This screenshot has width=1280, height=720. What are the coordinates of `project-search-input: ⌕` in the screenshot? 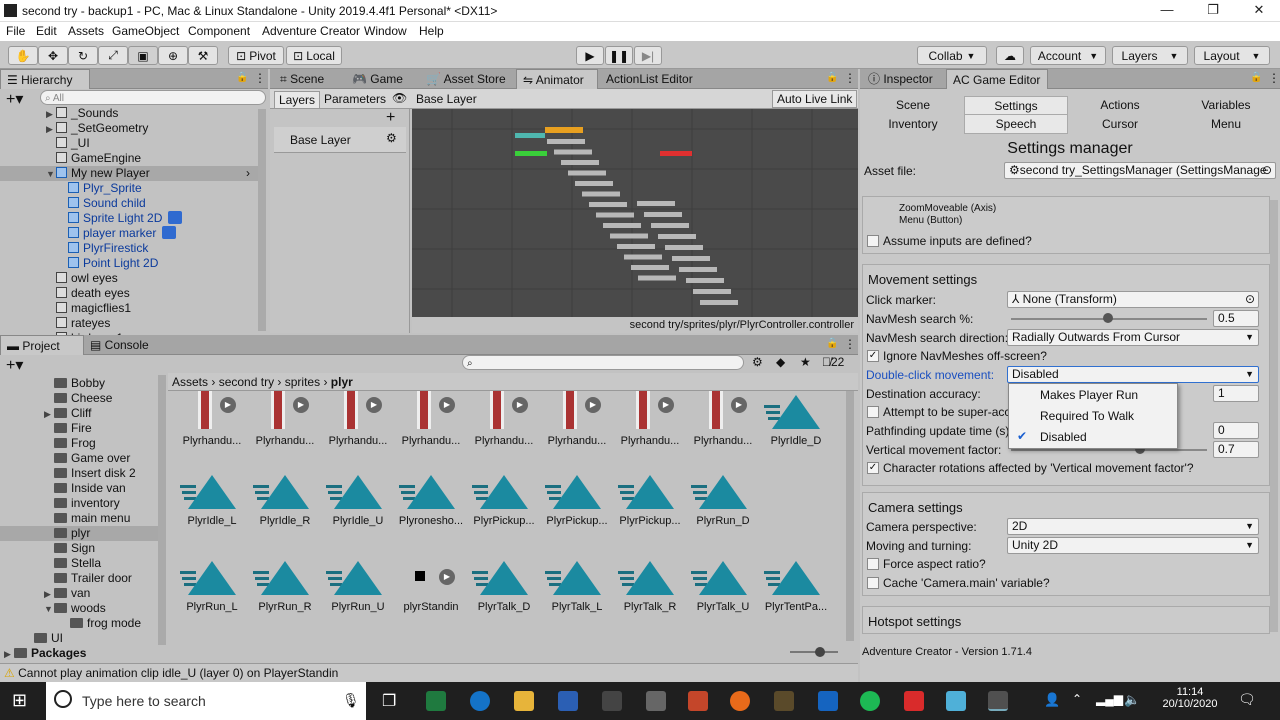 It's located at (603, 362).